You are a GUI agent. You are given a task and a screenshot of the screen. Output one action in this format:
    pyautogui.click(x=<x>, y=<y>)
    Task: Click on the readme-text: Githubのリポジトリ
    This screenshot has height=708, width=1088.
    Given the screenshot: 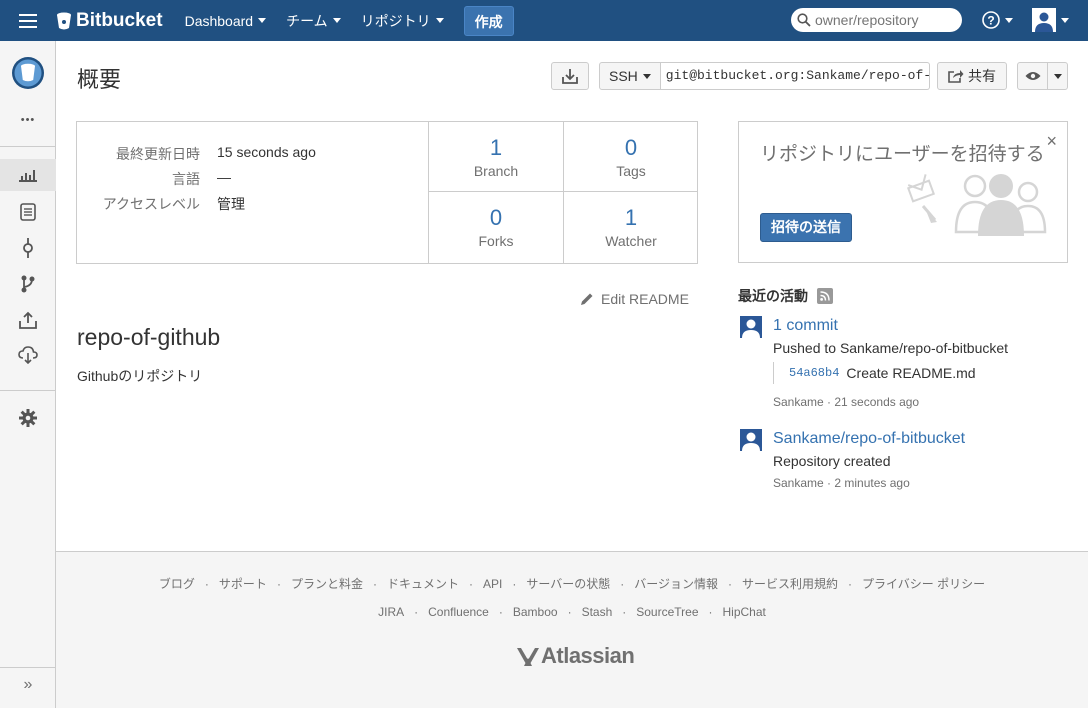 What is the action you would take?
    pyautogui.click(x=140, y=376)
    